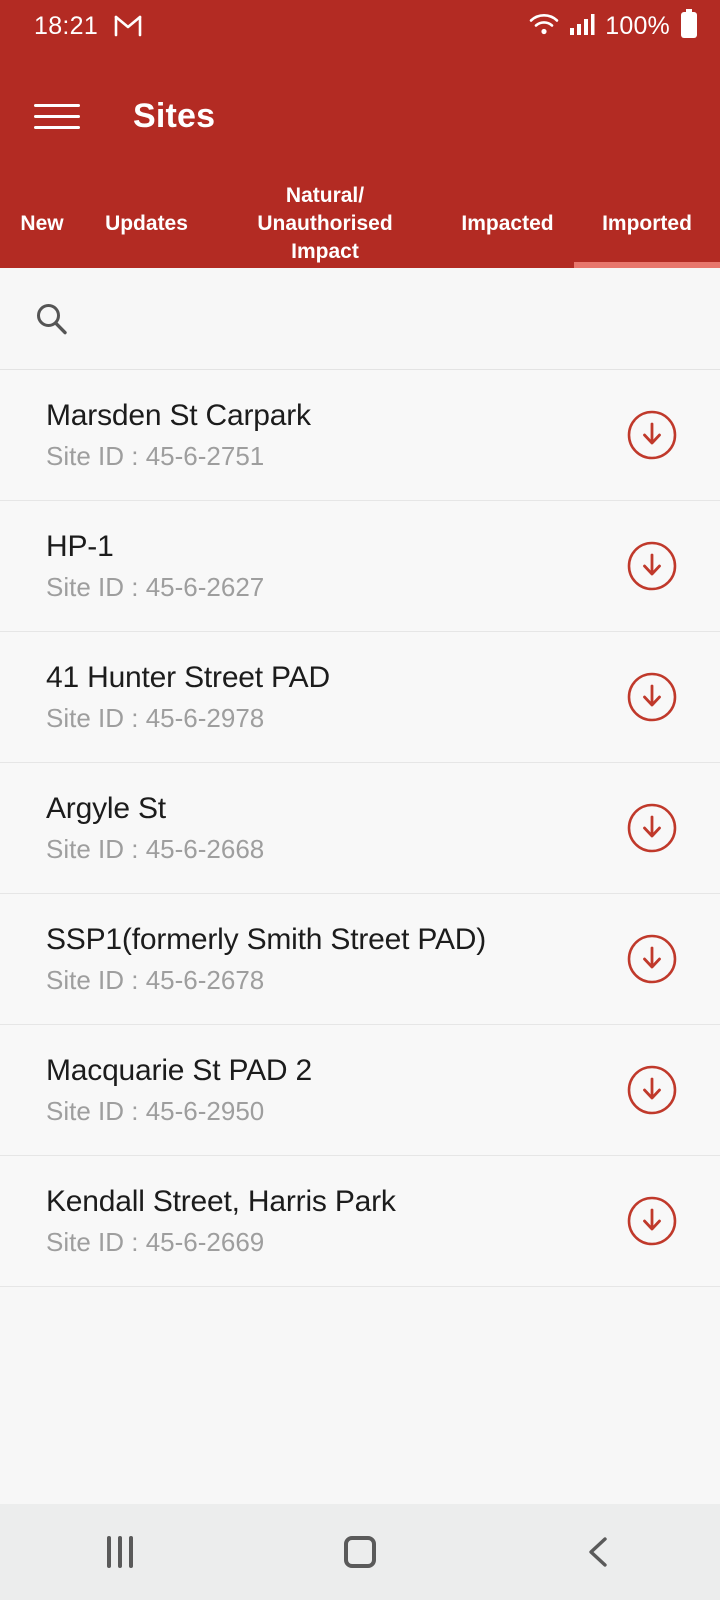 This screenshot has width=720, height=1600. What do you see at coordinates (325, 265) in the screenshot?
I see `tab-natural-unauthorised-impact-indicator` at bounding box center [325, 265].